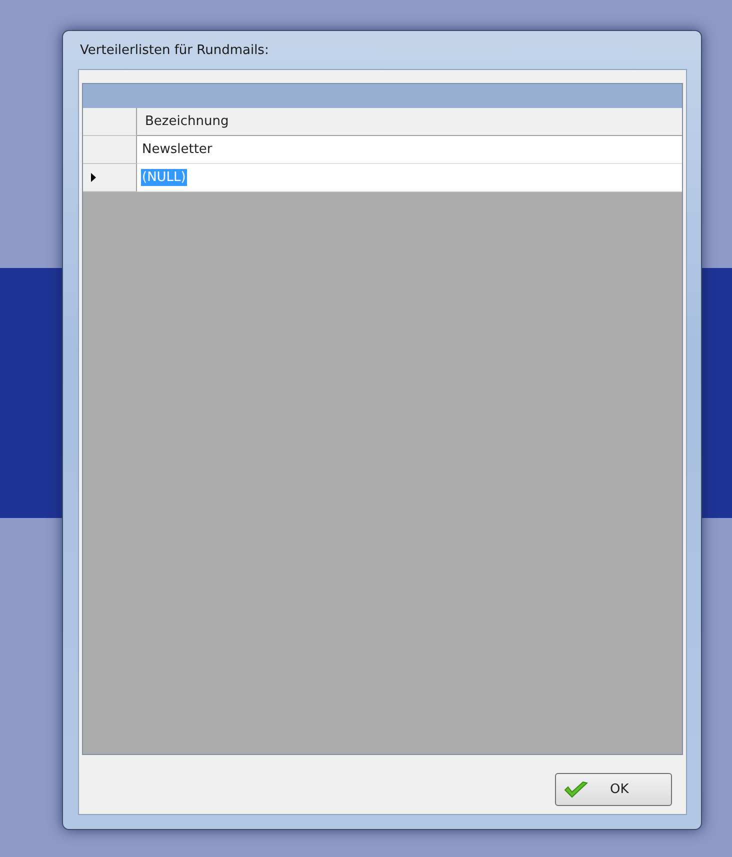 This screenshot has width=732, height=857. I want to click on ok-button: OK, so click(613, 789).